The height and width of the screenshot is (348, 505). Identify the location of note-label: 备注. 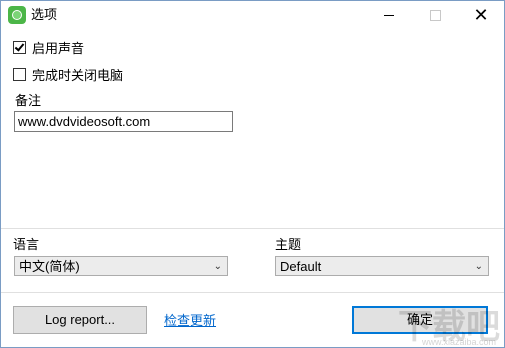
(28, 100).